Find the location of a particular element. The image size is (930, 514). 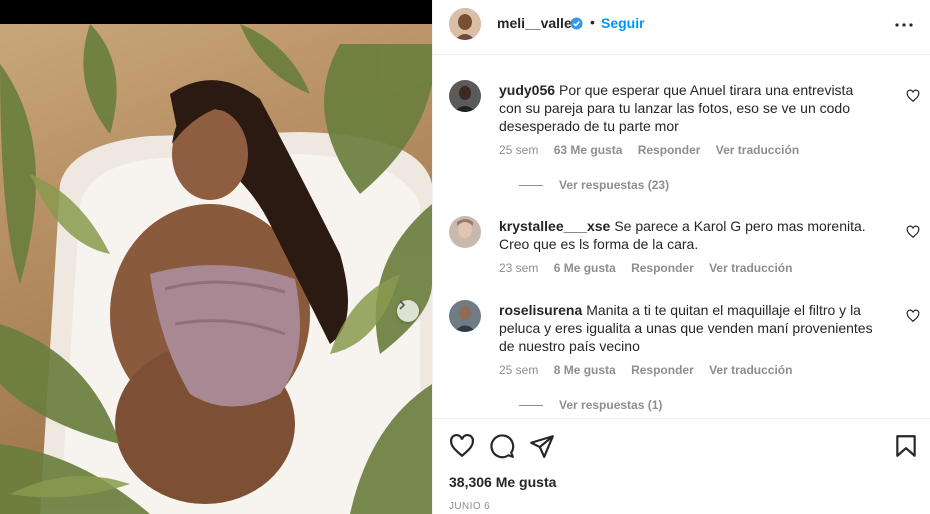

post-username: meli__valle is located at coordinates (534, 23).